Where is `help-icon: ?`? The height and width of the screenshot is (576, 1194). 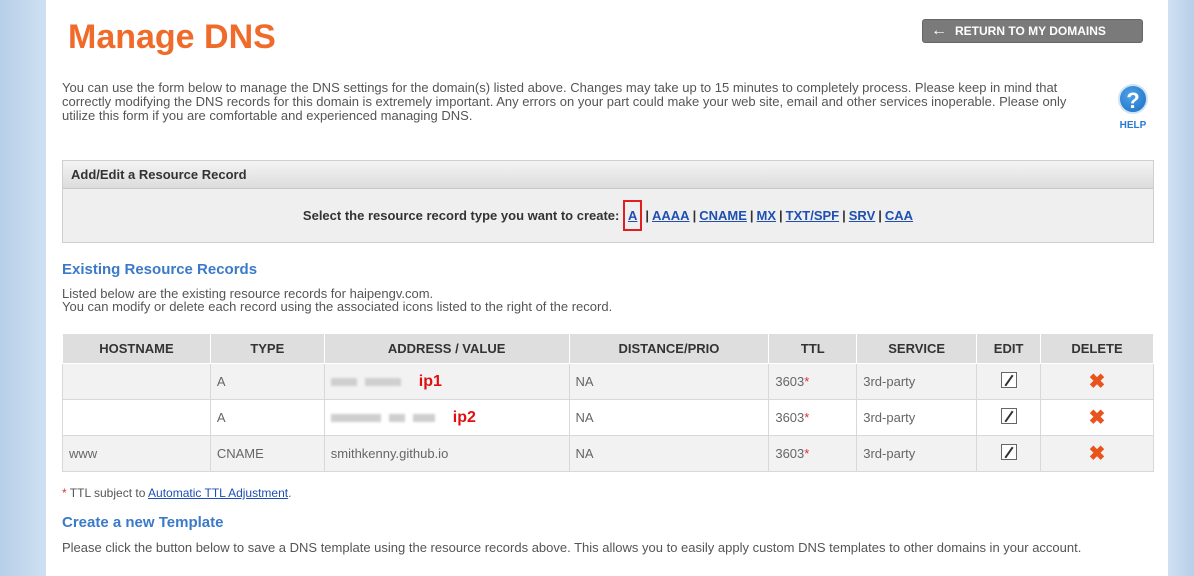
help-icon: ? is located at coordinates (1133, 99).